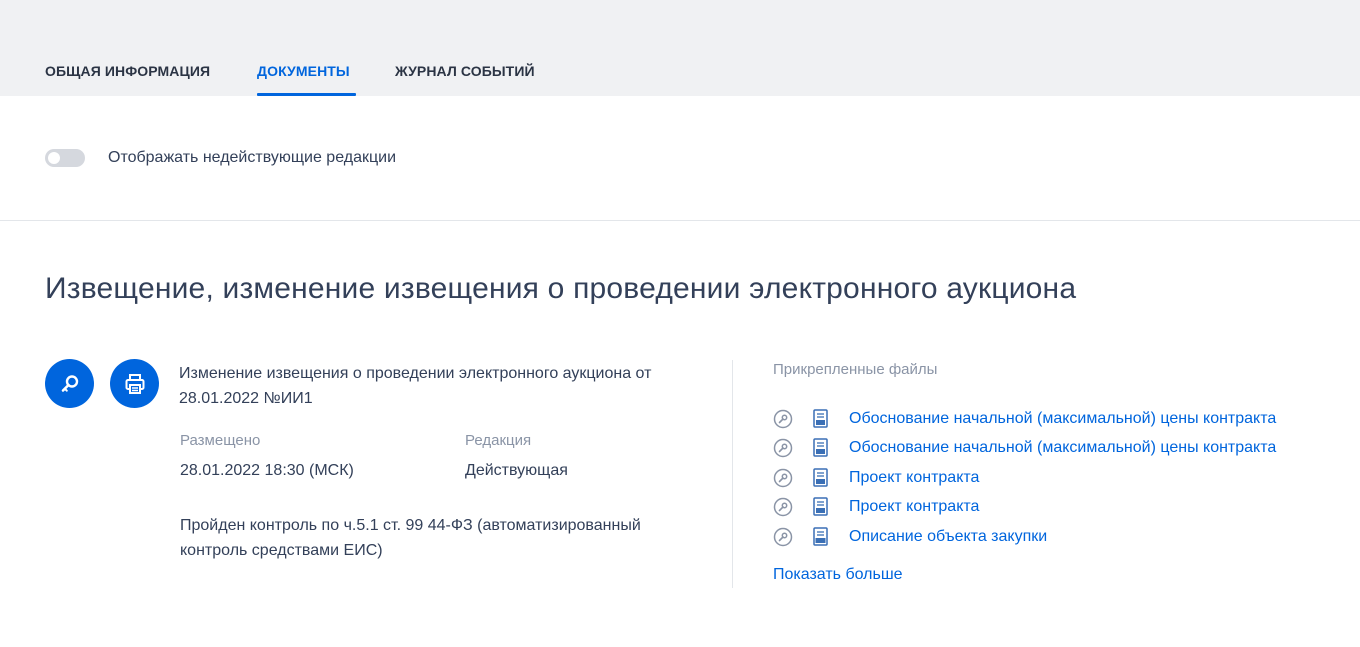  I want to click on file-item: Описание объекта закупки, so click(1024, 537).